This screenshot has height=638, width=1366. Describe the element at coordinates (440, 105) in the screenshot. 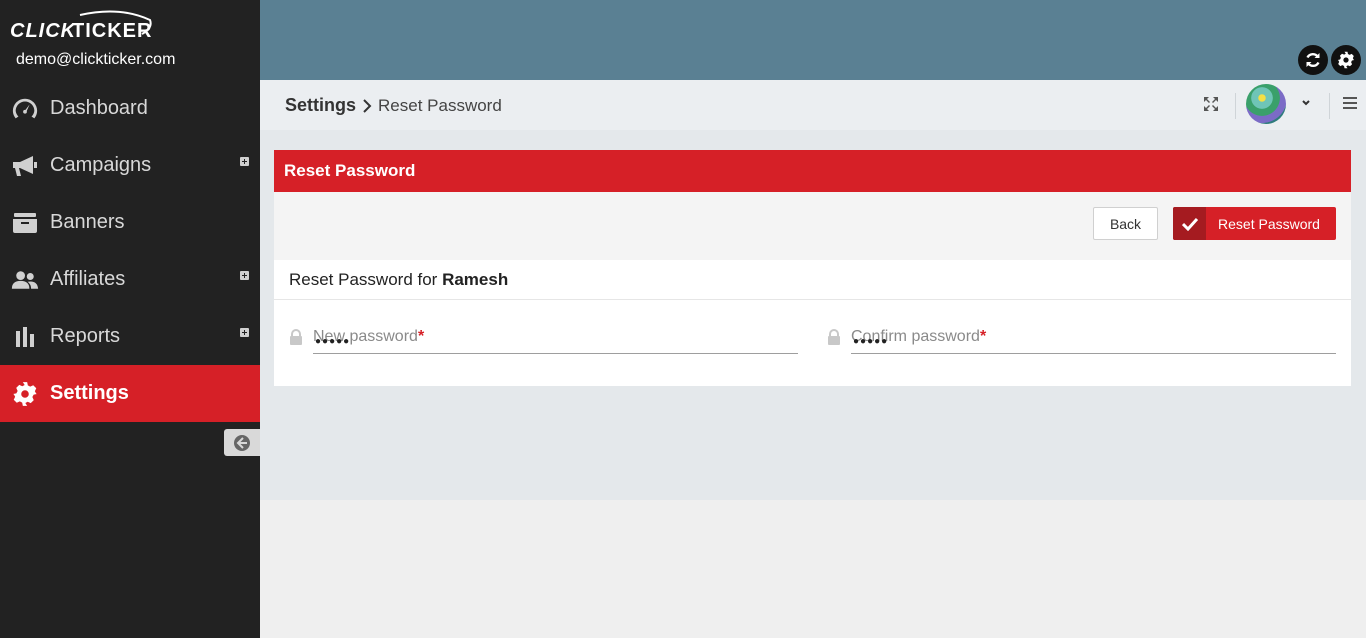

I see `breadcrumb-current: Reset Password` at that location.